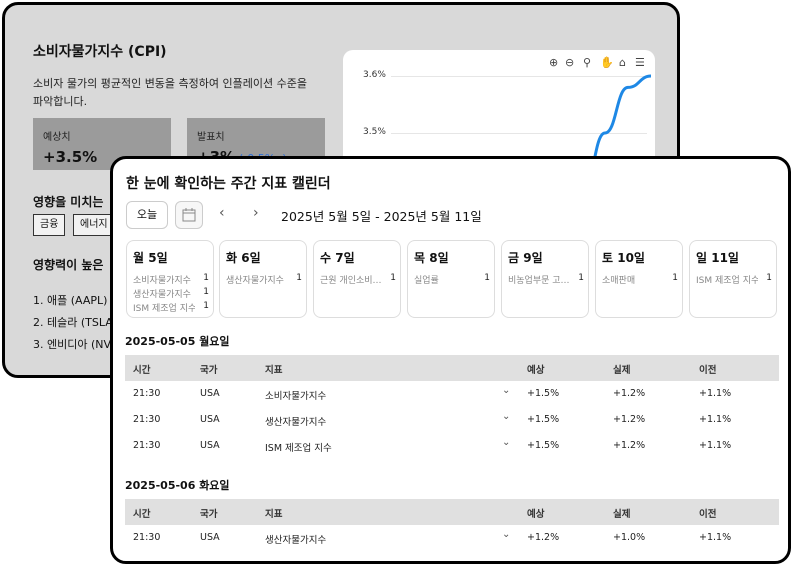  What do you see at coordinates (94, 225) in the screenshot?
I see `tag-energy: 에너지` at bounding box center [94, 225].